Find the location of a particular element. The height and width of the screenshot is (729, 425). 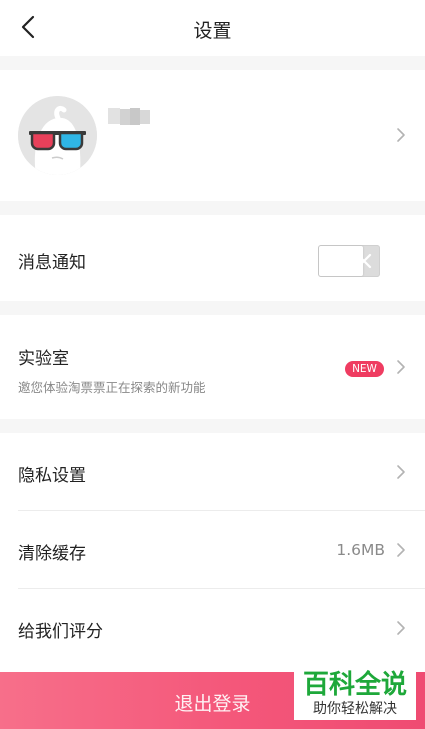

notifications-toggle is located at coordinates (349, 261).